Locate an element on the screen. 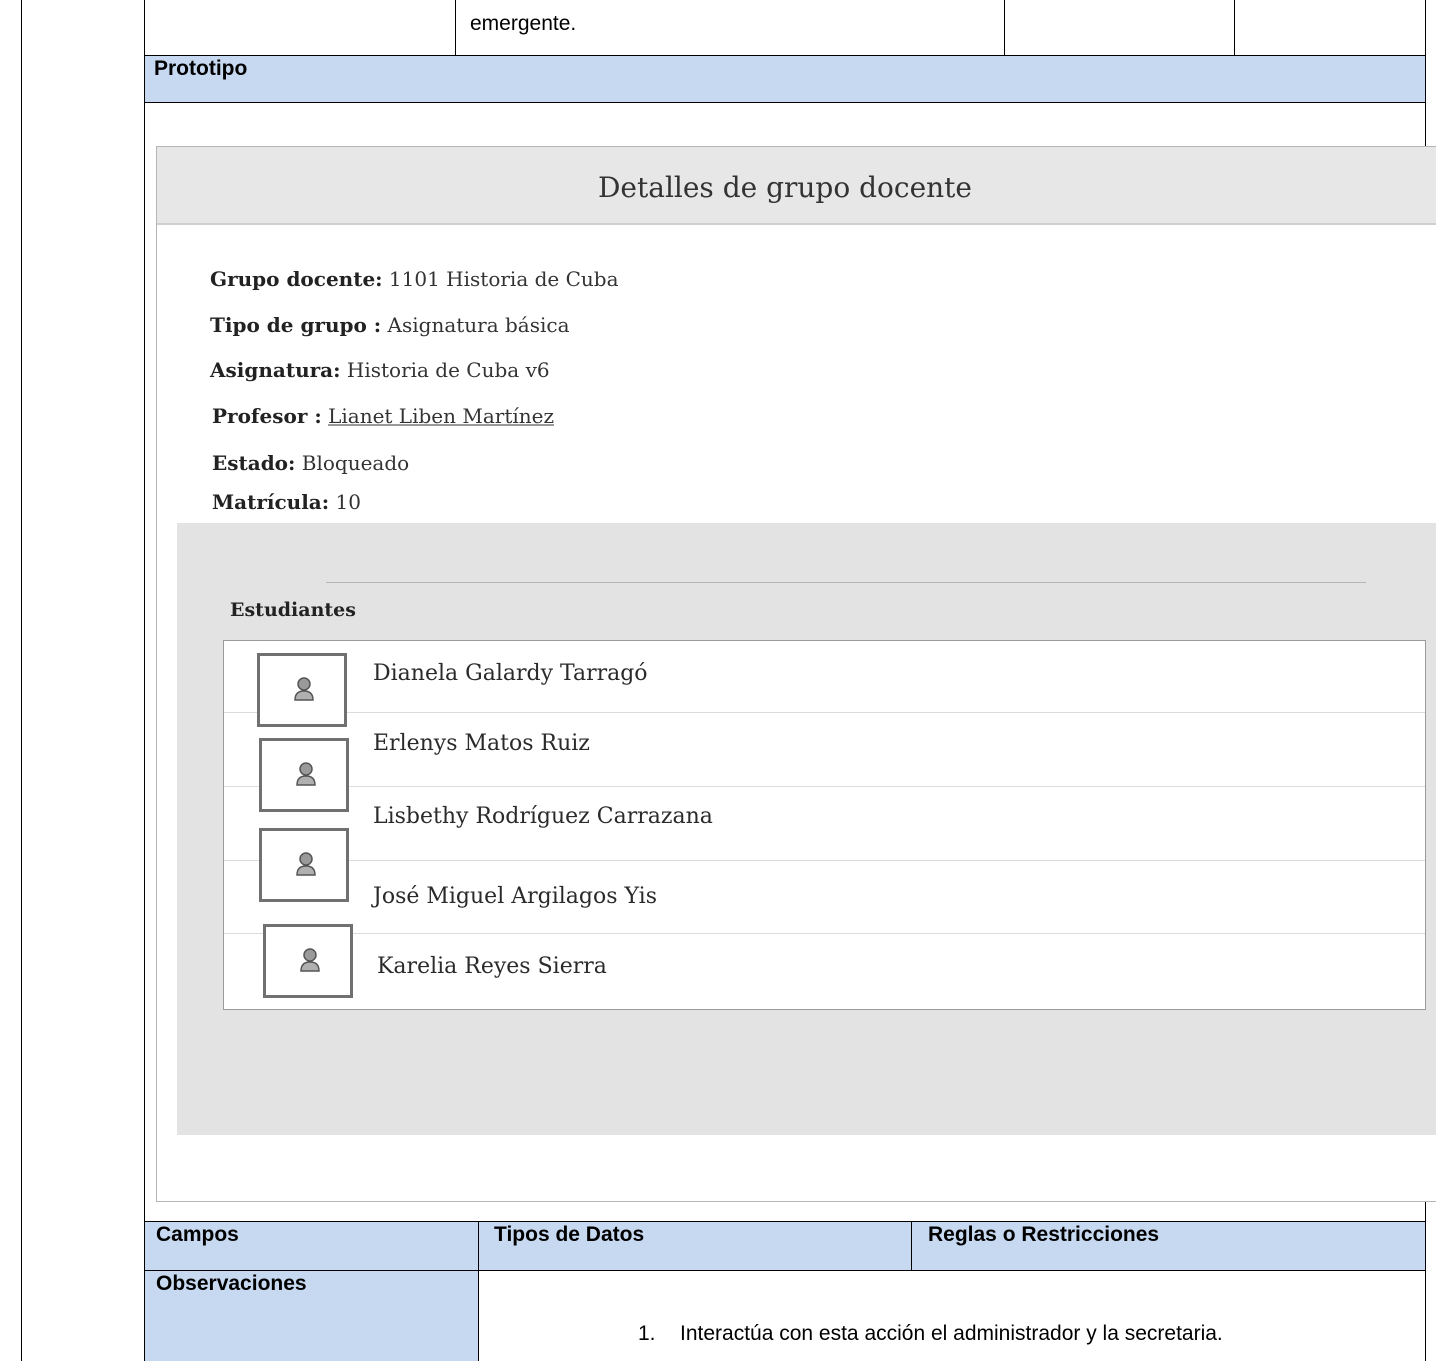 The width and height of the screenshot is (1436, 1361). table-left-border is located at coordinates (144, 680).